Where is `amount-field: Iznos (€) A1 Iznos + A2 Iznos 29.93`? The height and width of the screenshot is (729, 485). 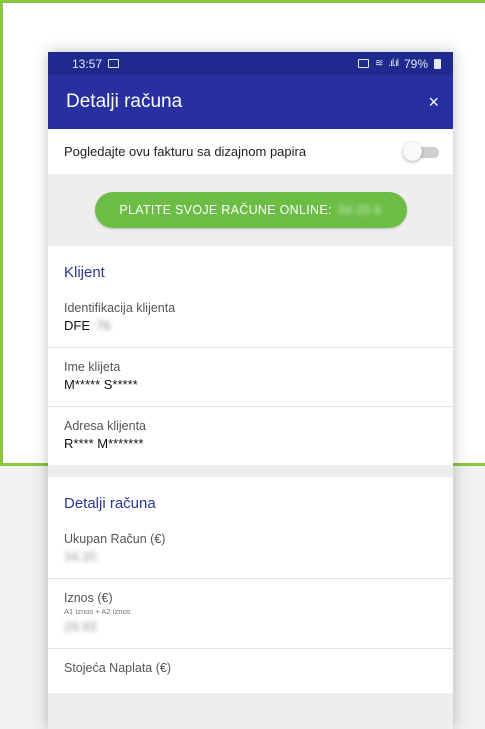
amount-field: Iznos (€) A1 Iznos + A2 Iznos 29.93 is located at coordinates (250, 613).